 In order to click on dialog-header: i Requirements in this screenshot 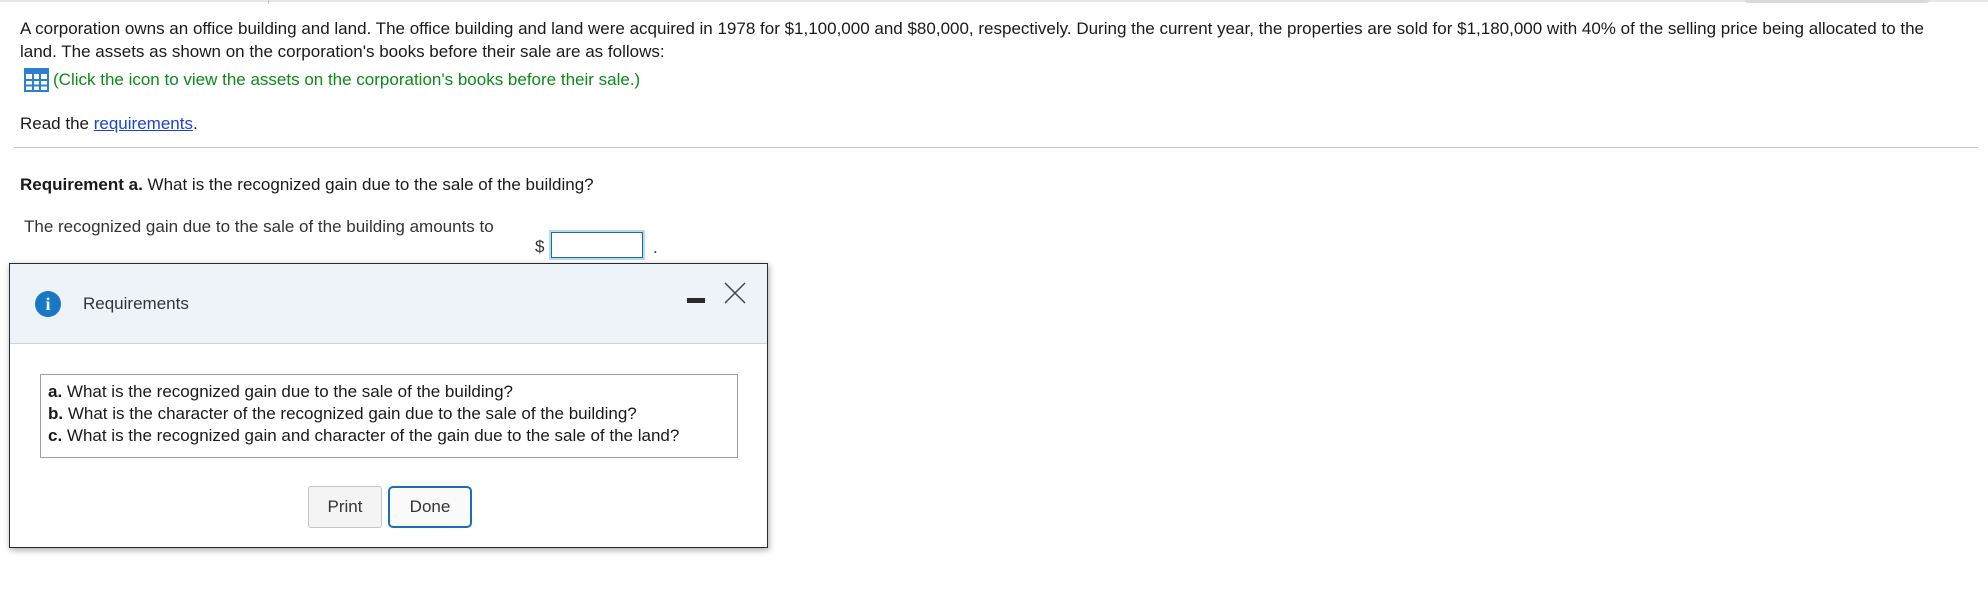, I will do `click(388, 304)`.